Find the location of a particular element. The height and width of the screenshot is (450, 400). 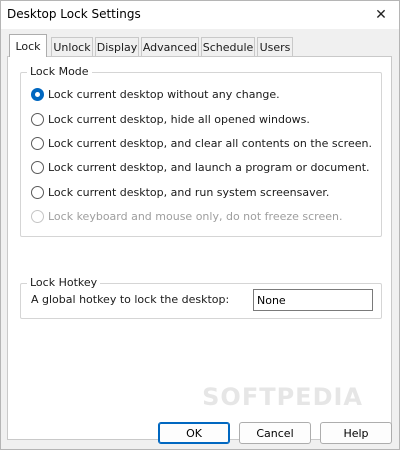

tab-users: Users is located at coordinates (275, 46).